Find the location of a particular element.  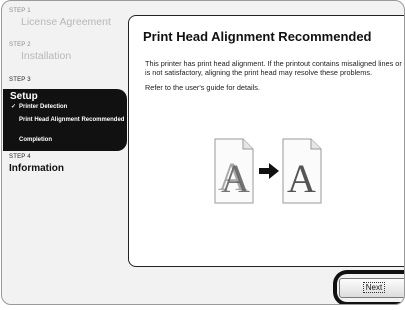

next-button: Next is located at coordinates (371, 288).